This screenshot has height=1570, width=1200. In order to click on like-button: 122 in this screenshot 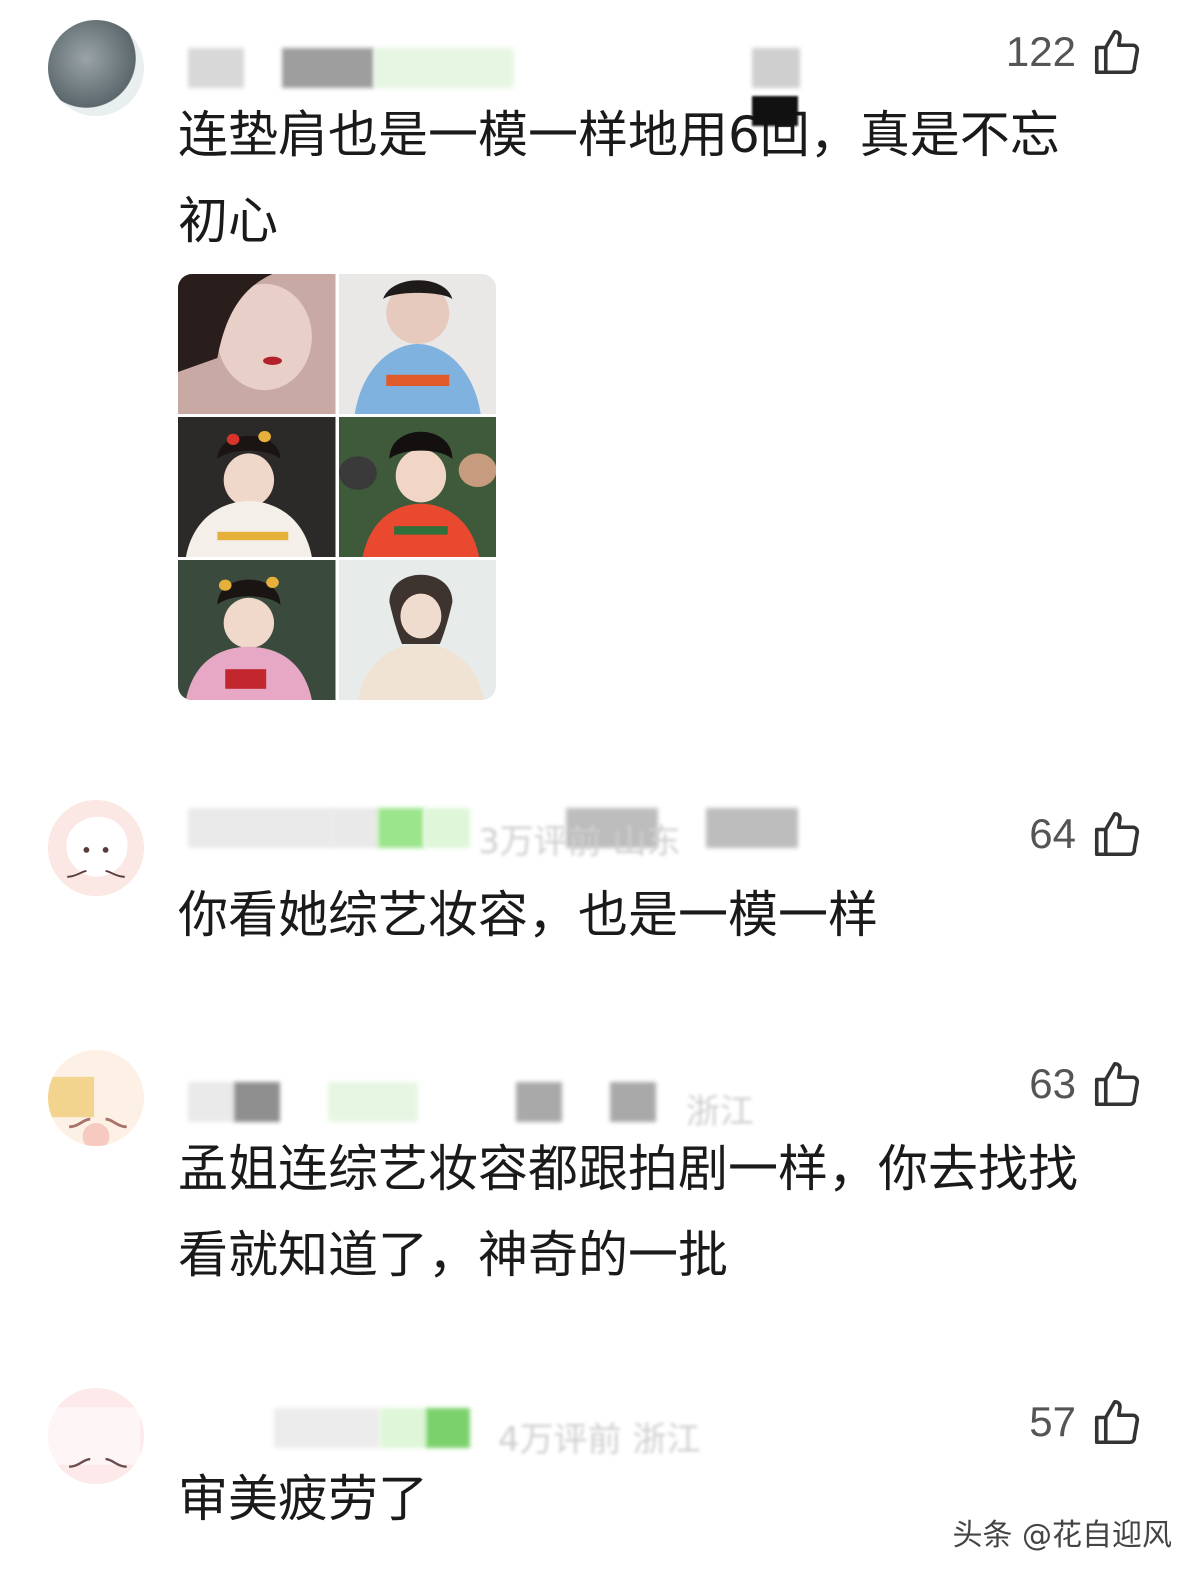, I will do `click(1075, 52)`.